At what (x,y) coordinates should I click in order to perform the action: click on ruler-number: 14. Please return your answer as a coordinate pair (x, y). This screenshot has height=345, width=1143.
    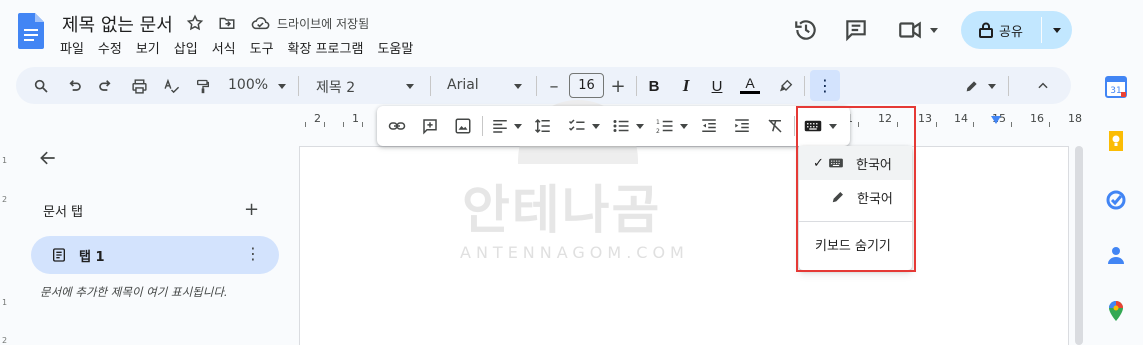
    Looking at the image, I should click on (961, 118).